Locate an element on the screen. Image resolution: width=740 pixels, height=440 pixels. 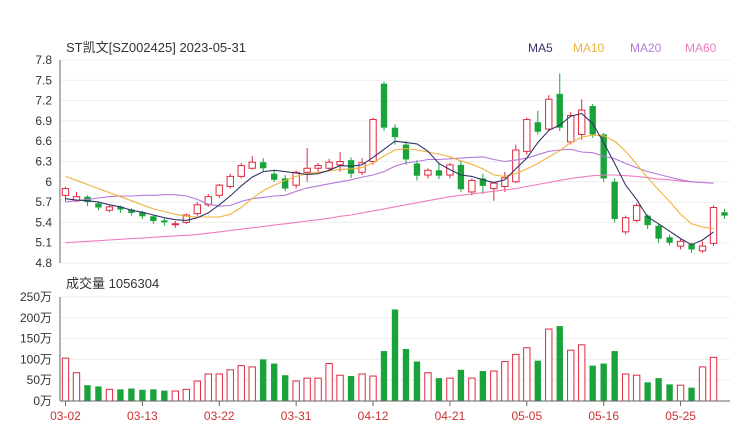
price-tick-label: 7.8 is located at coordinates (43, 60).